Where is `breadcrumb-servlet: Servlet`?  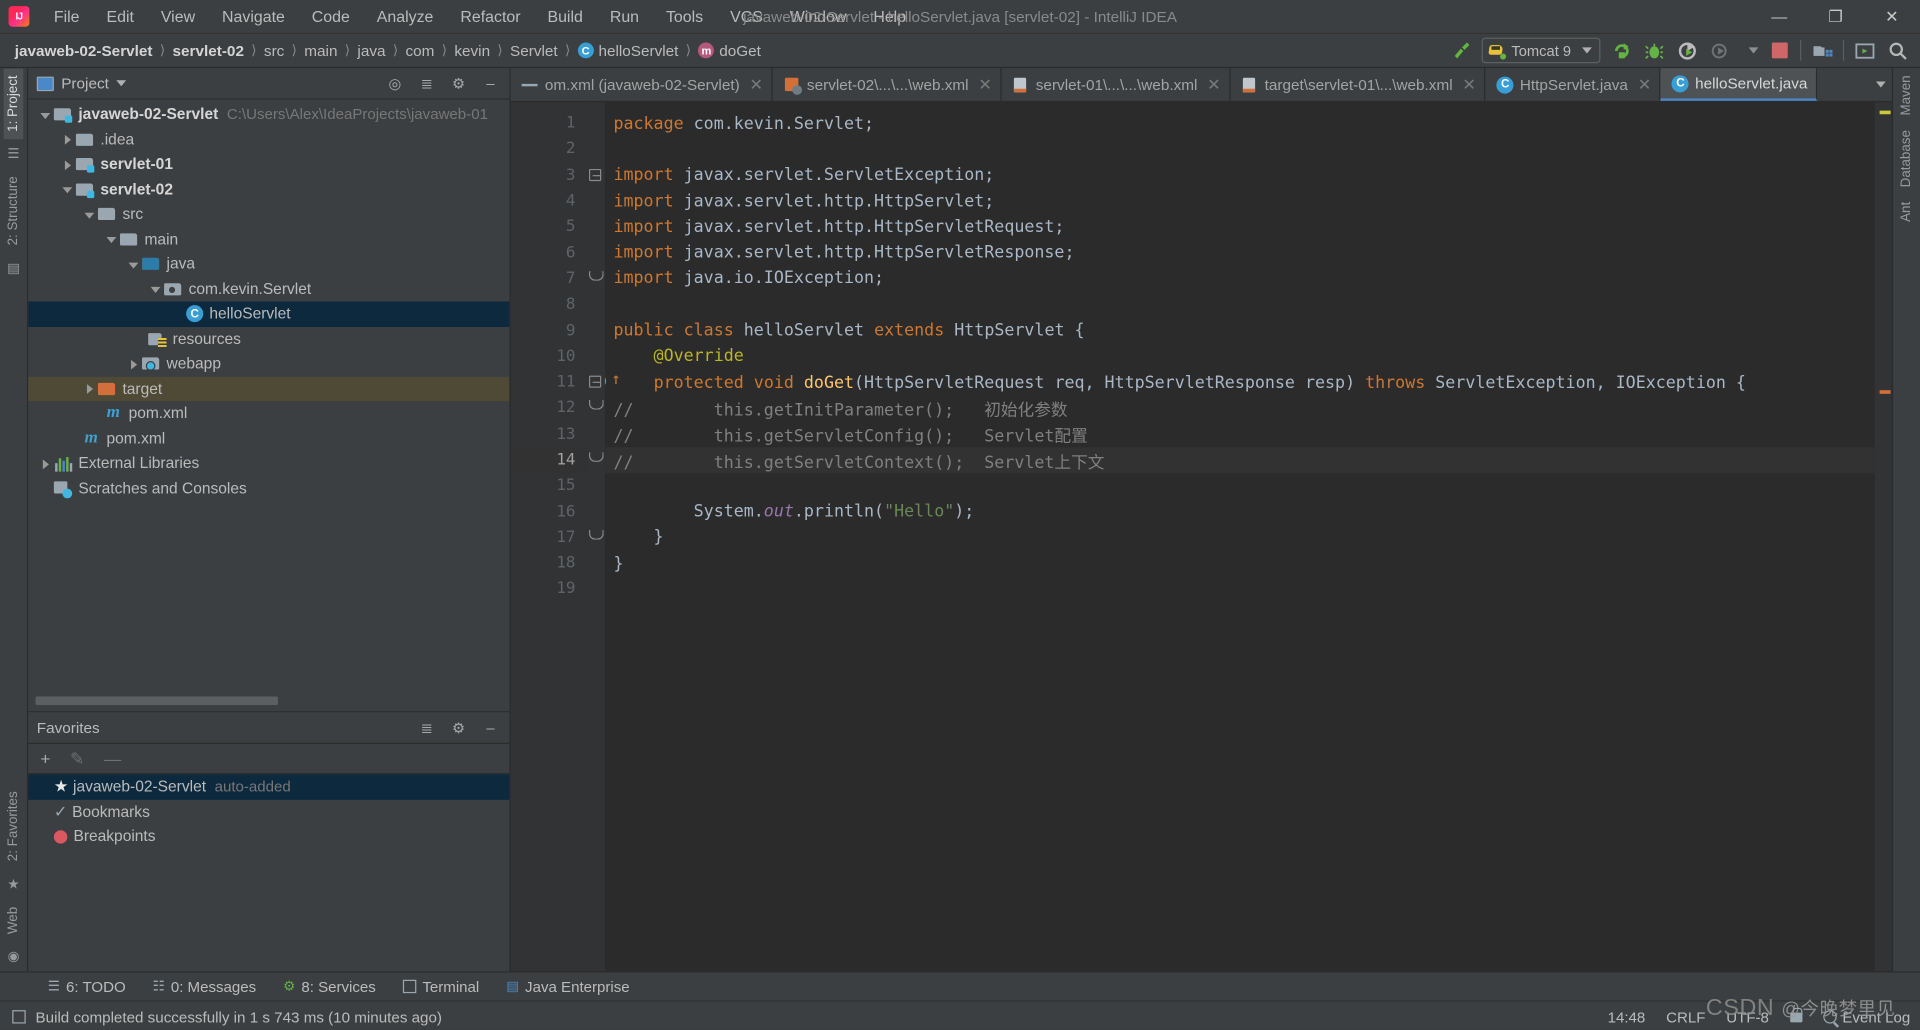
breadcrumb-servlet: Servlet is located at coordinates (533, 51).